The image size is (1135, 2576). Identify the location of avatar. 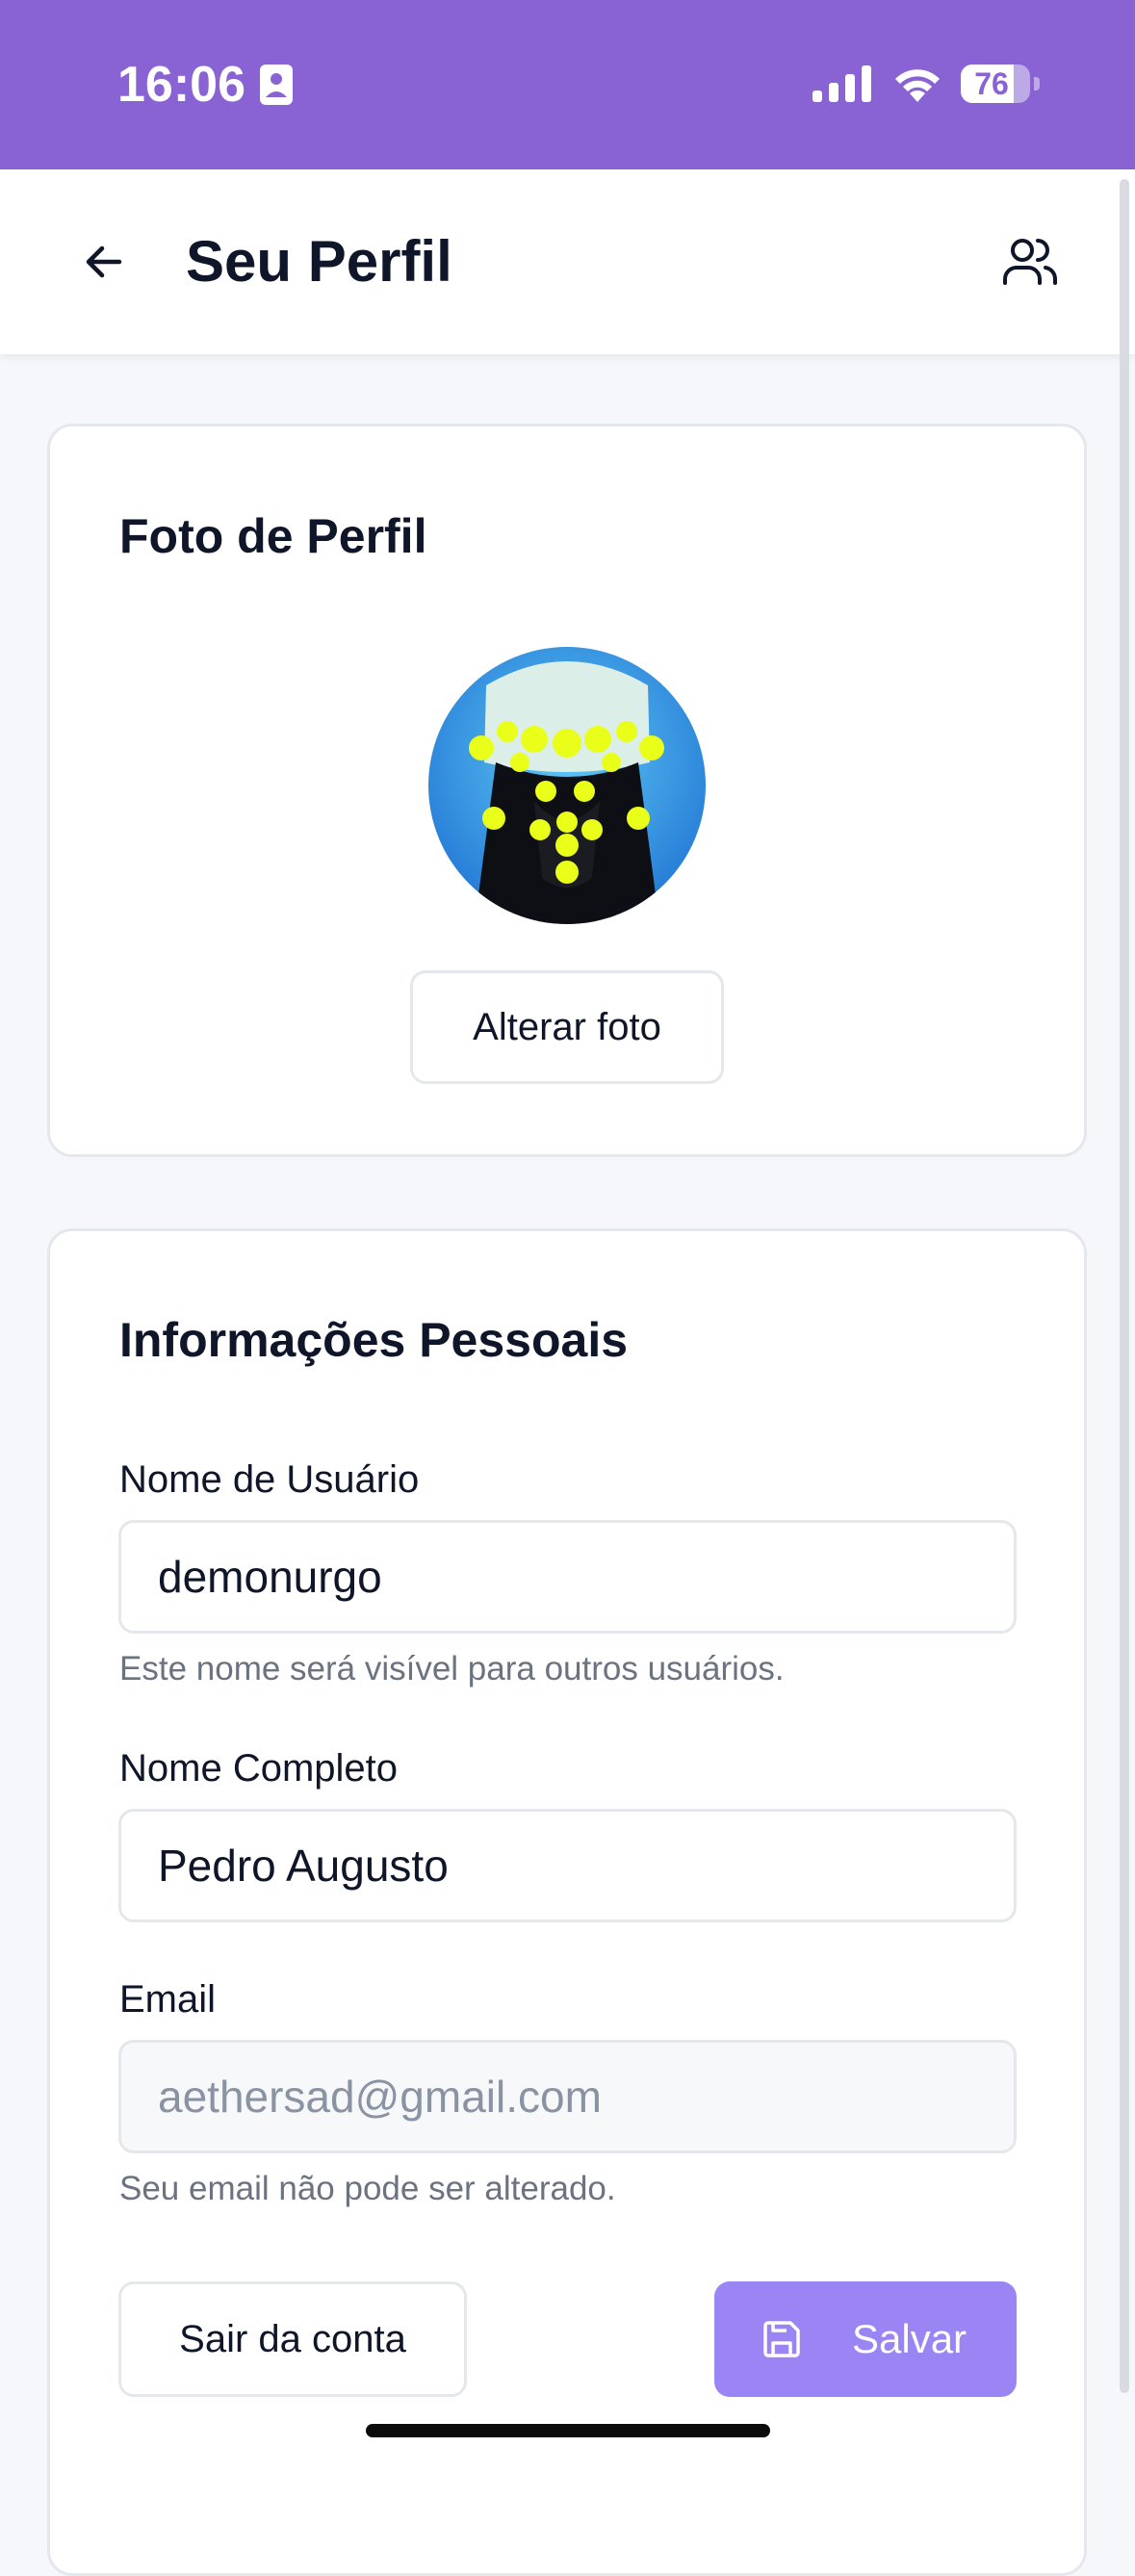
(567, 785).